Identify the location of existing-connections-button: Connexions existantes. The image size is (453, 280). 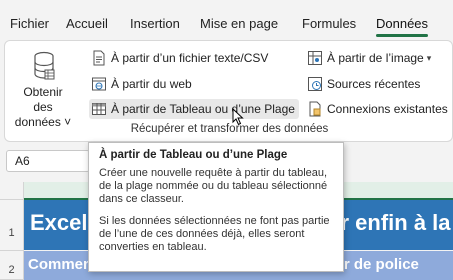
(377, 109).